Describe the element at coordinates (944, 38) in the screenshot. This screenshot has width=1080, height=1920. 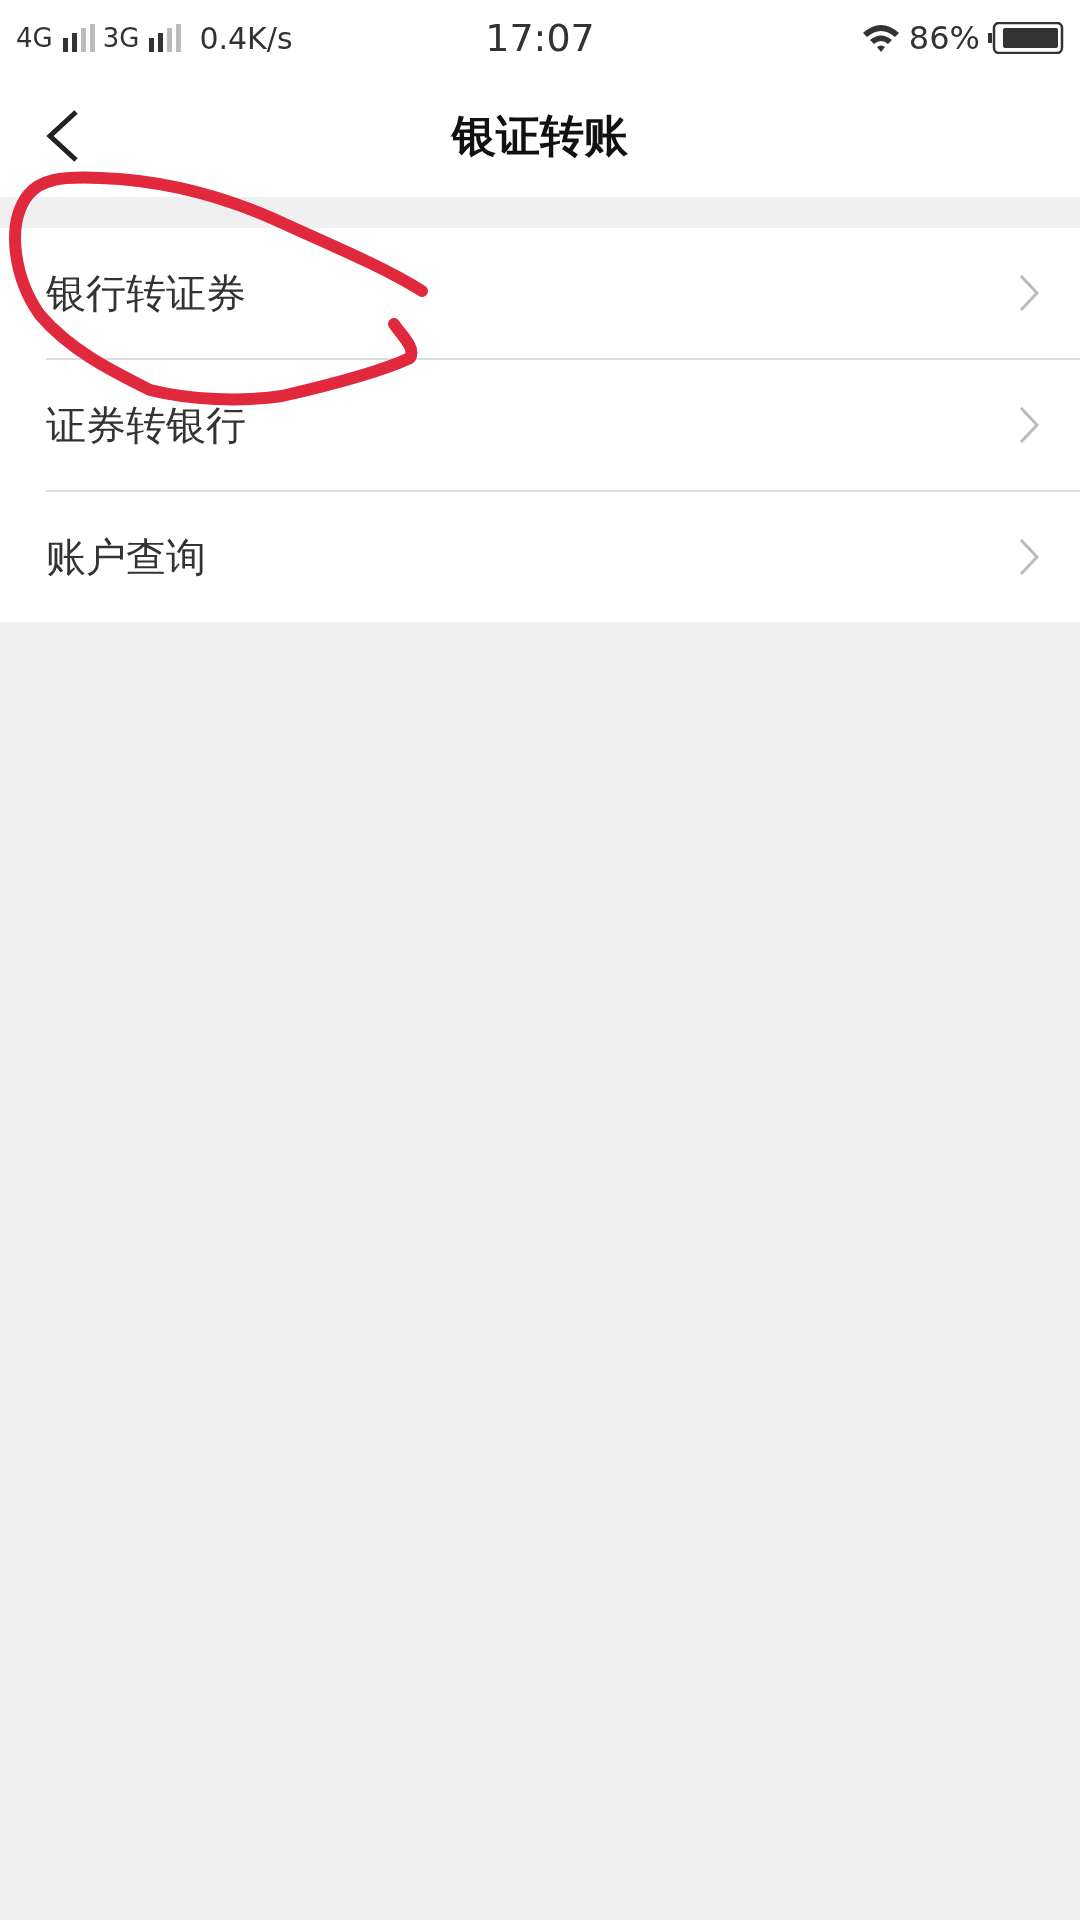
I see `battery-percent: 86%` at that location.